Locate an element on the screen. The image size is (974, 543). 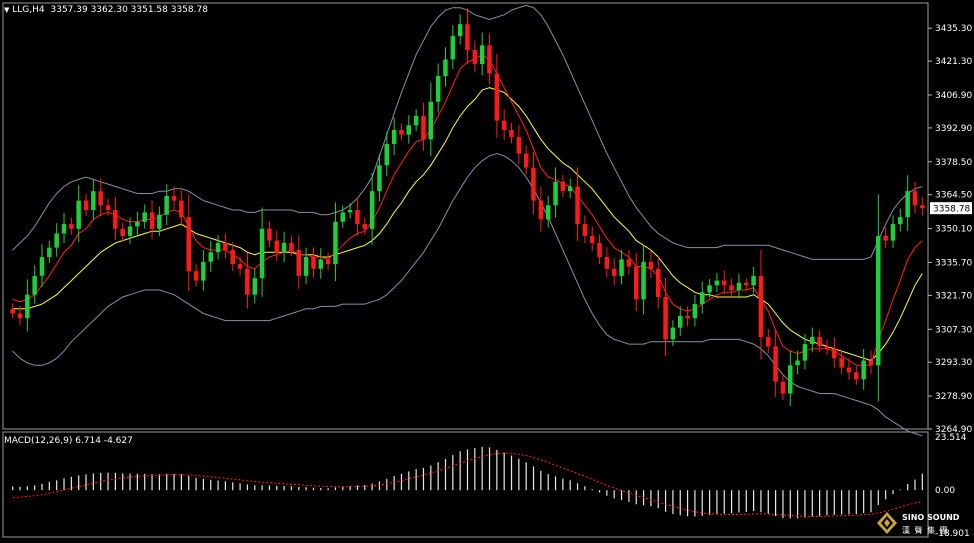
price-tick-label: 3293.30 is located at coordinates (953, 363).